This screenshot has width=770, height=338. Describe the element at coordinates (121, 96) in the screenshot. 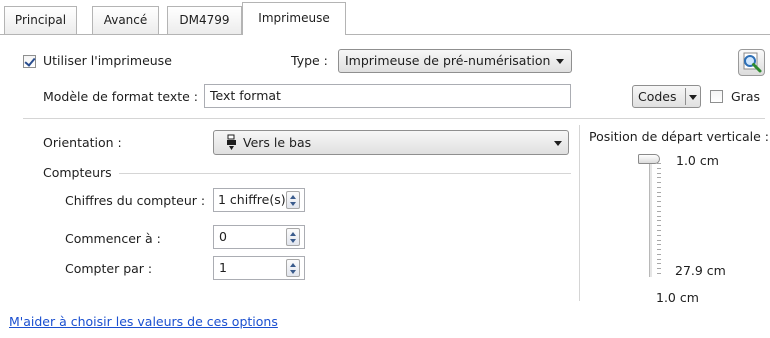

I see `format-template-label: Modèle de format texte :` at that location.